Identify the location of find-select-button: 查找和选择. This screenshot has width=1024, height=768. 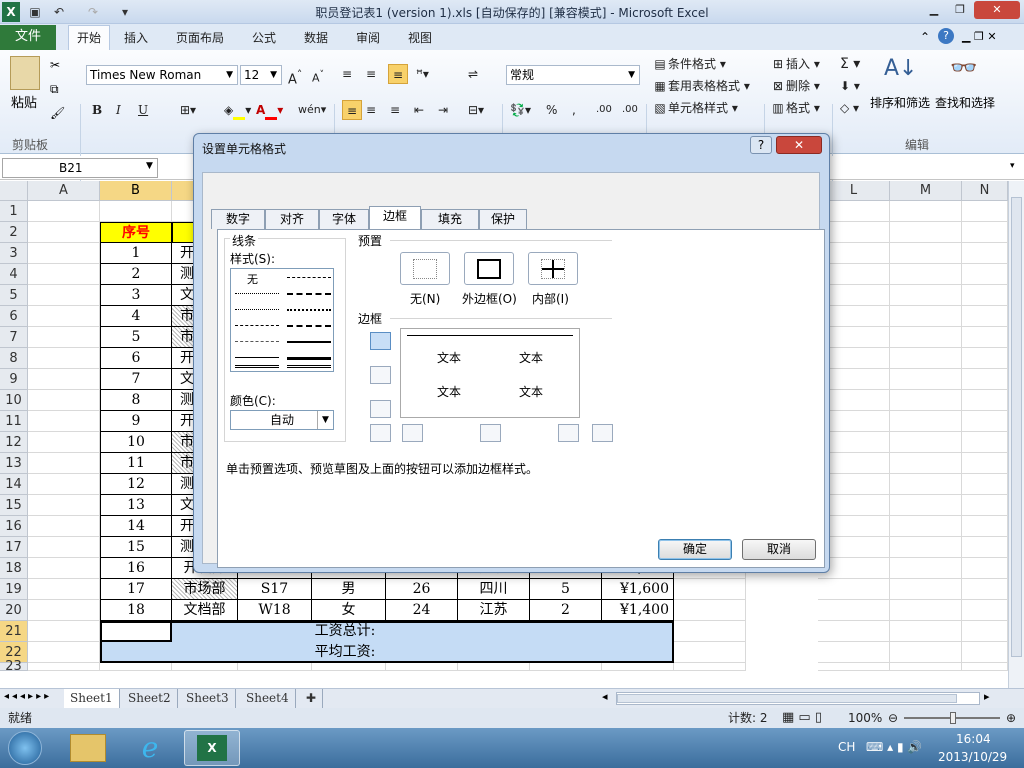
(965, 102).